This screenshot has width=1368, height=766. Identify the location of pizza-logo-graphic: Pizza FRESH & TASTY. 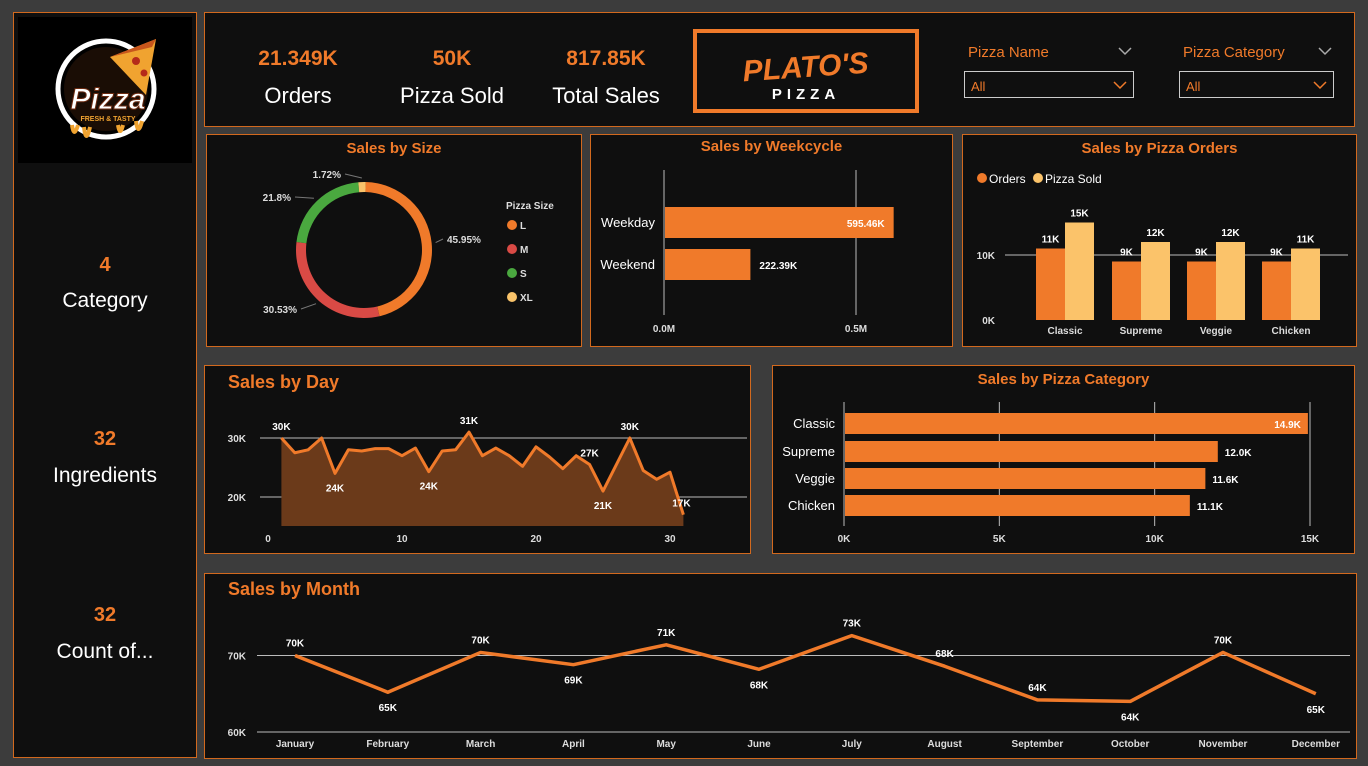
(106, 89).